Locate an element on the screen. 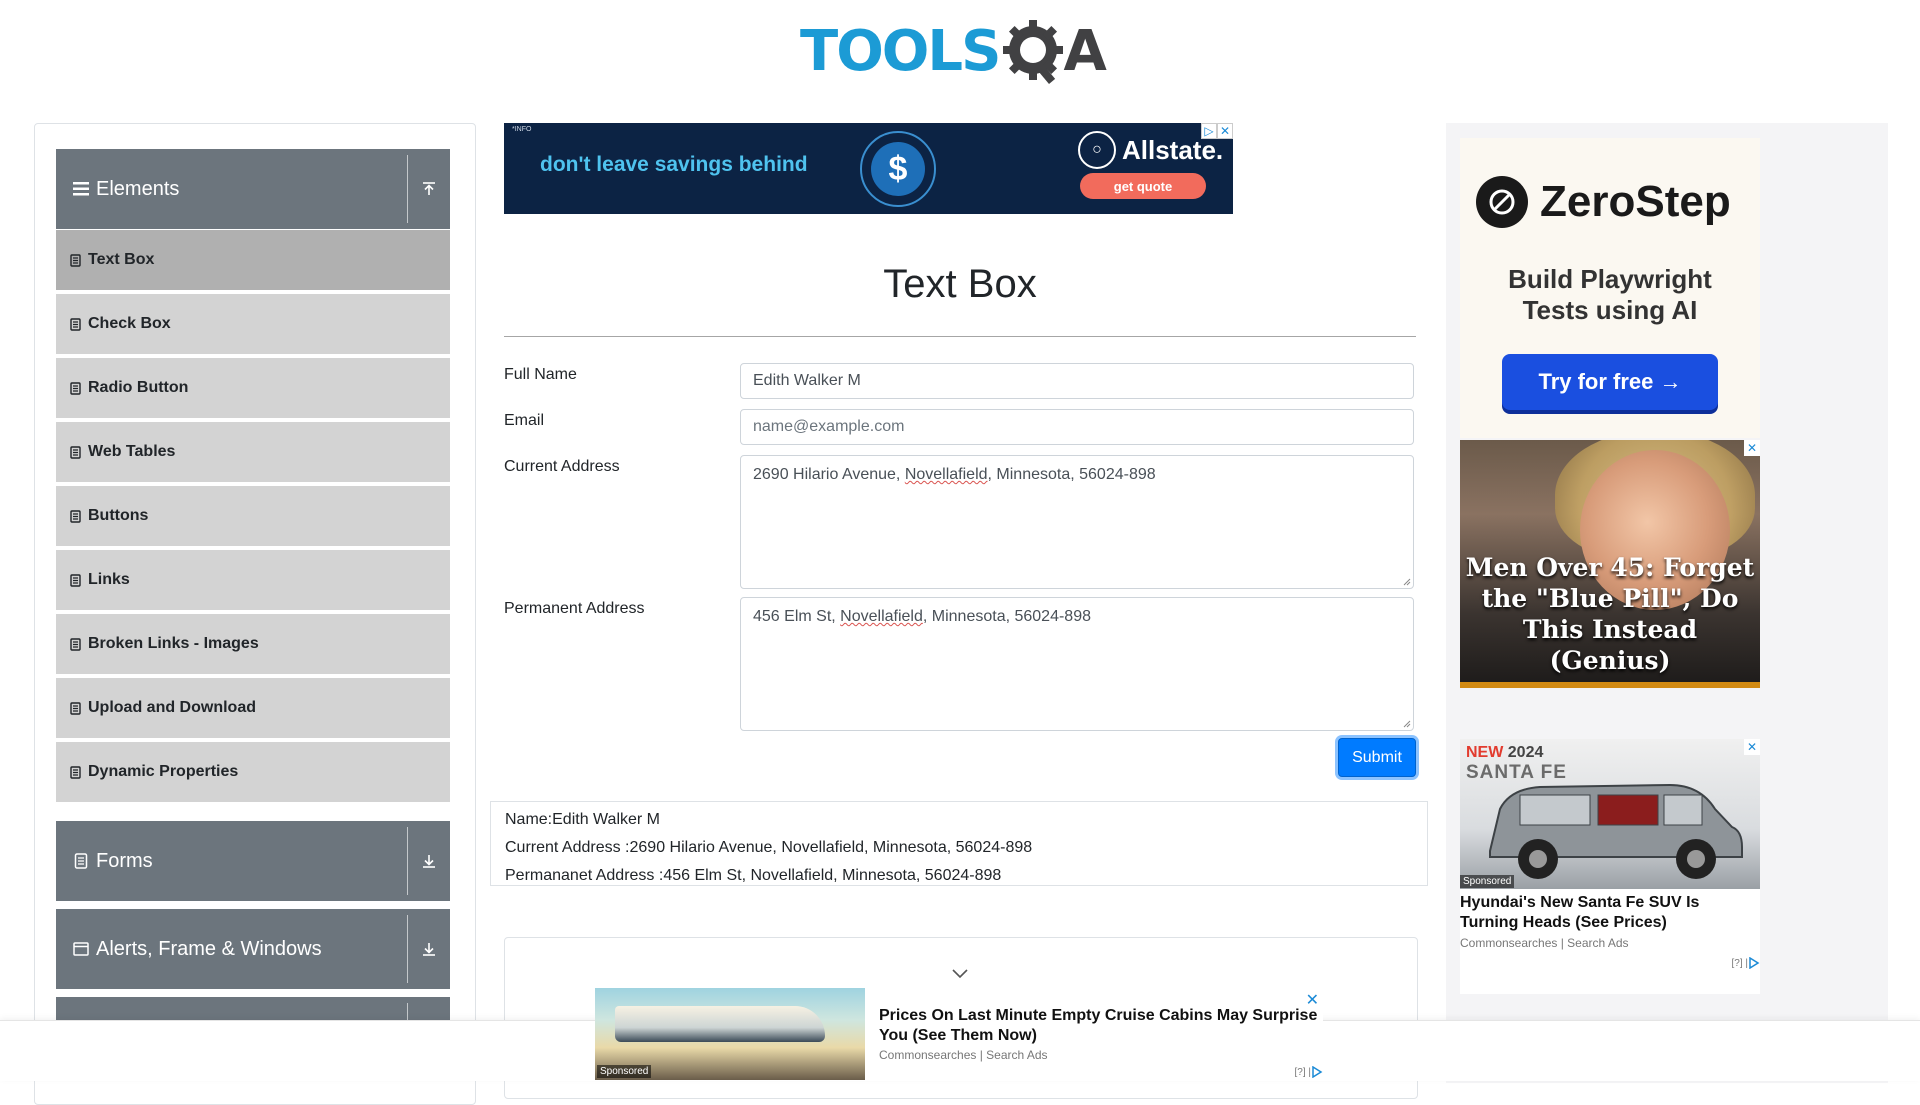 The height and width of the screenshot is (1105, 1920). try-for-free-button: Try for free → is located at coordinates (1610, 382).